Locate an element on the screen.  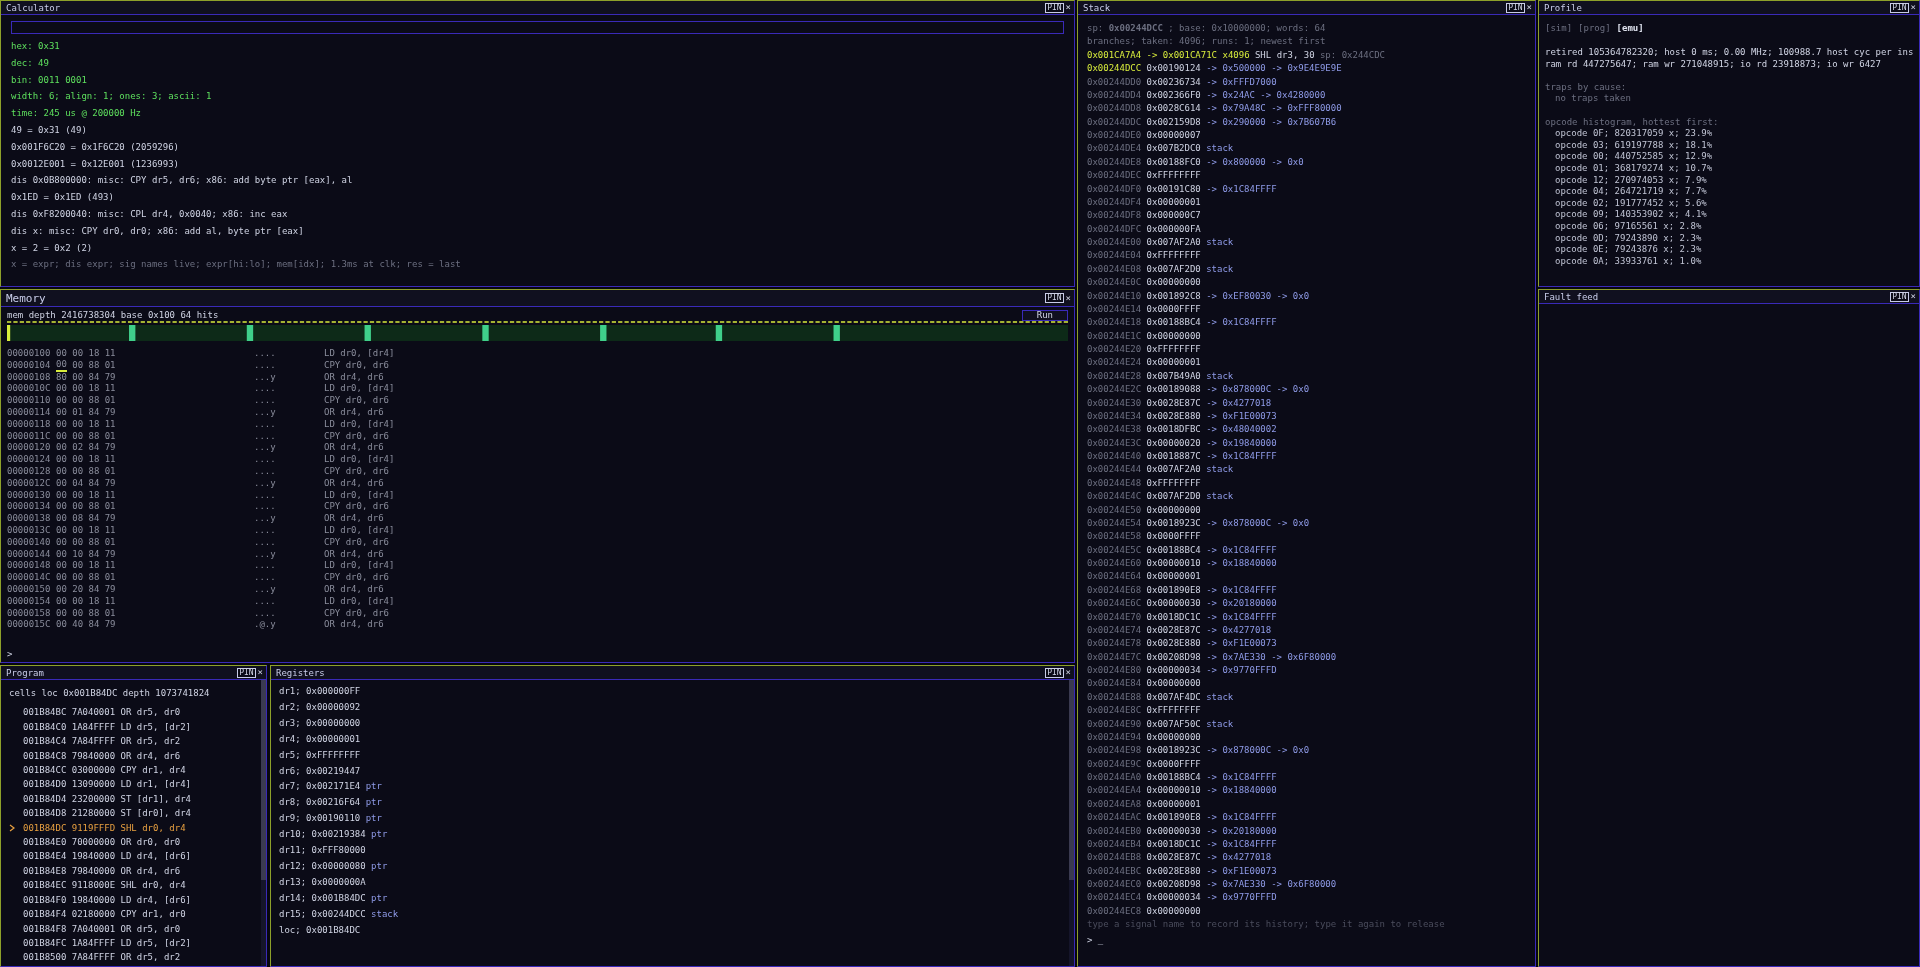
memory-address: 00000138 is located at coordinates (29, 519).